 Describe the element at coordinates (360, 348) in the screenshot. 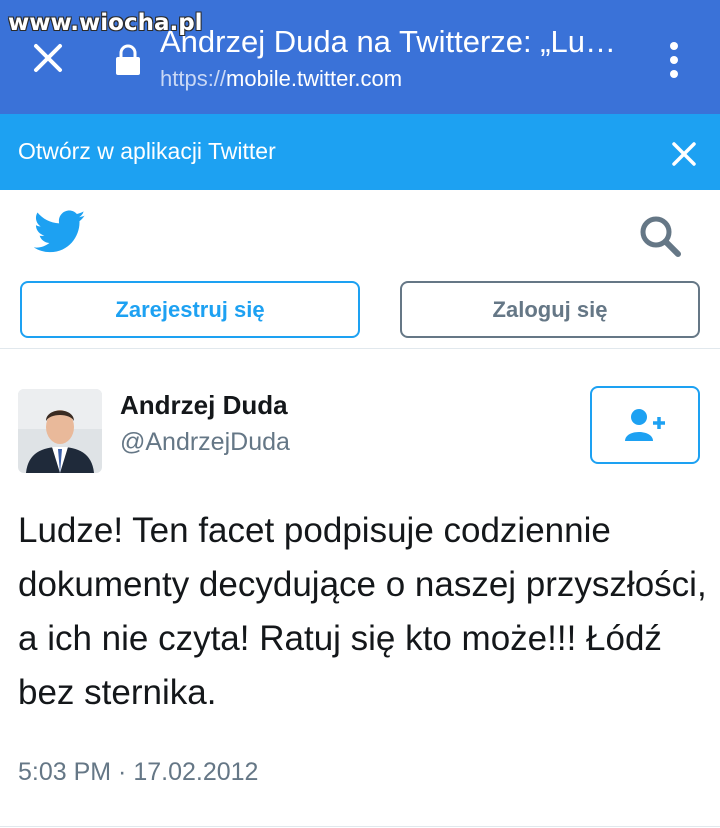

I see `header-divider` at that location.